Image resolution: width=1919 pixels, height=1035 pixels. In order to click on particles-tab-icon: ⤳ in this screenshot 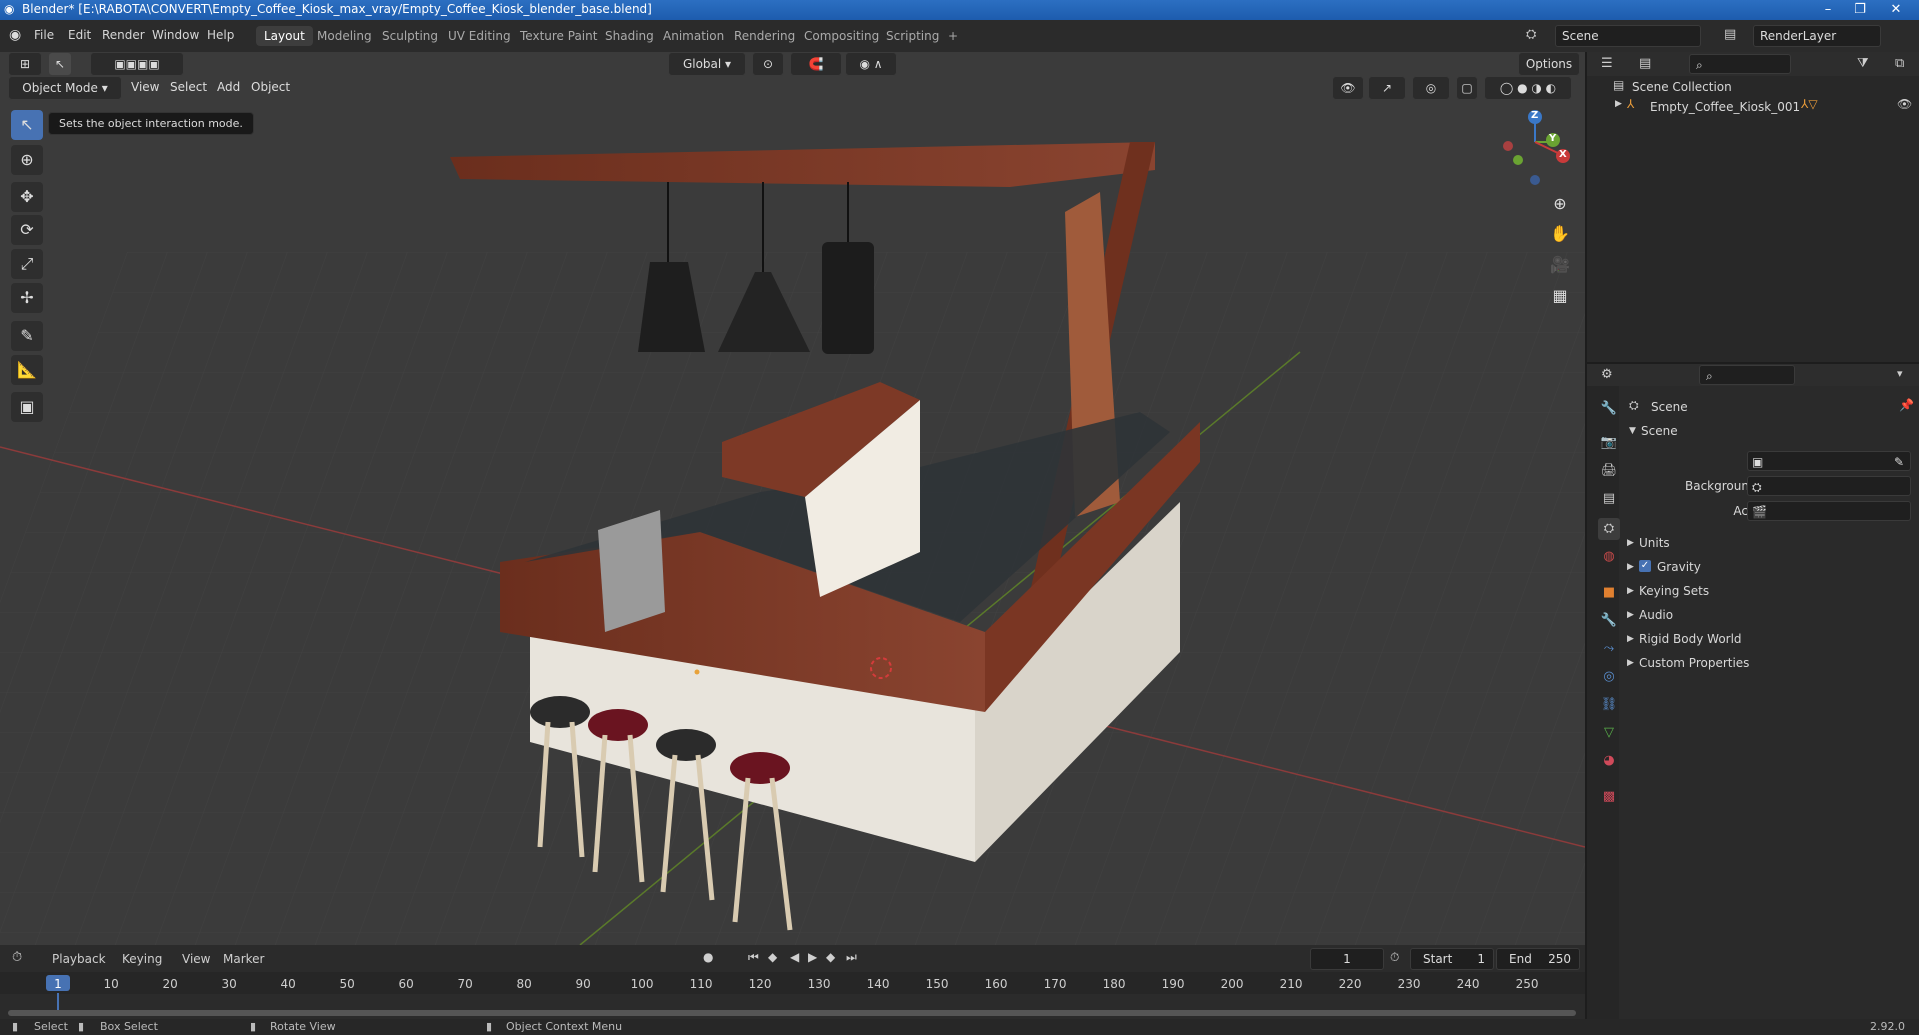, I will do `click(1609, 649)`.